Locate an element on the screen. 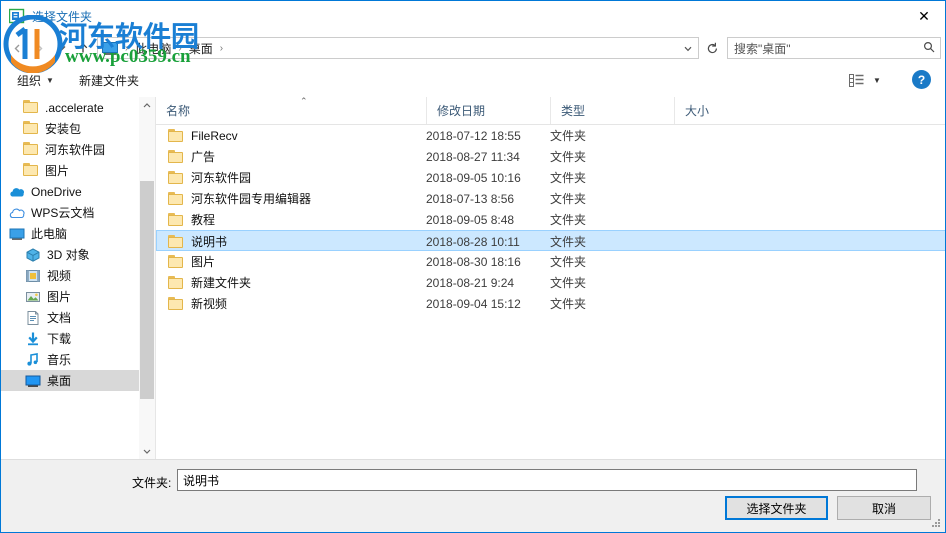 The height and width of the screenshot is (533, 946). sidebar-item-label: 3D 对象 is located at coordinates (68, 255).